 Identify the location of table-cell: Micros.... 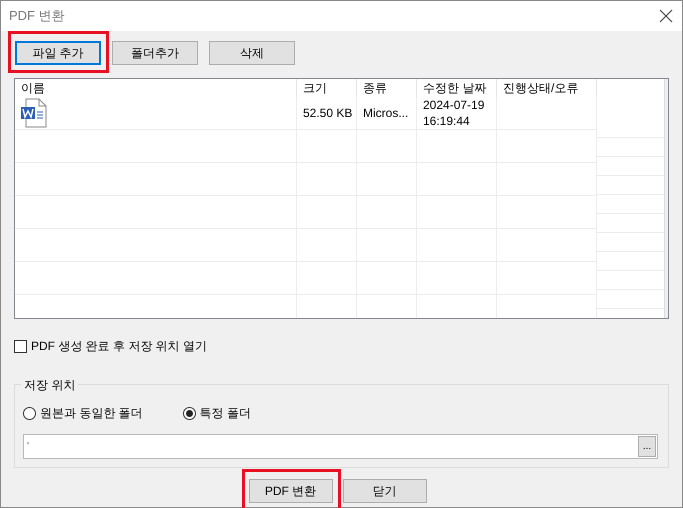
(387, 113).